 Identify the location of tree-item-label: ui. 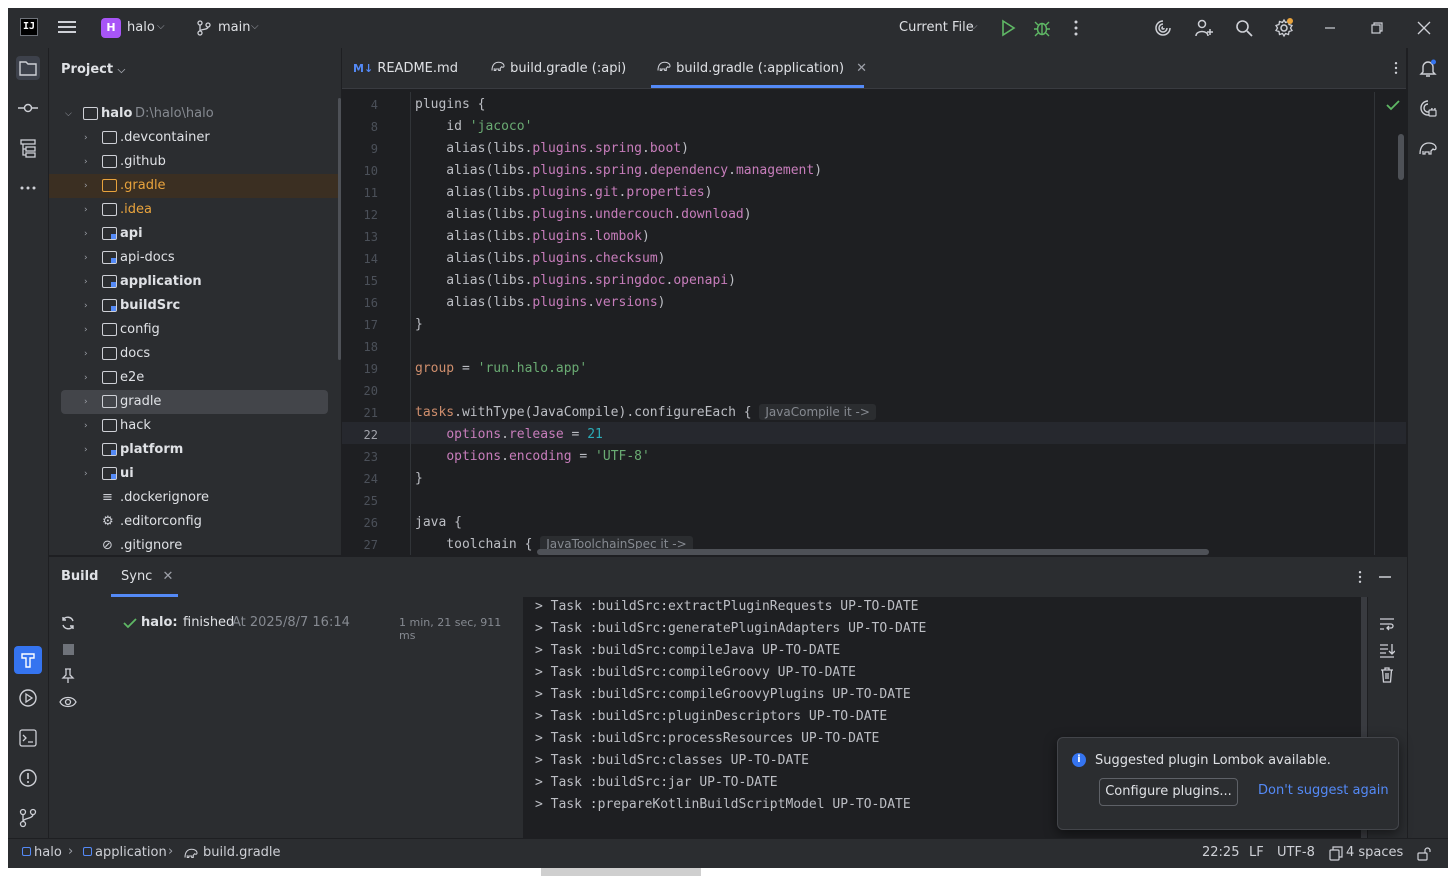
(127, 473).